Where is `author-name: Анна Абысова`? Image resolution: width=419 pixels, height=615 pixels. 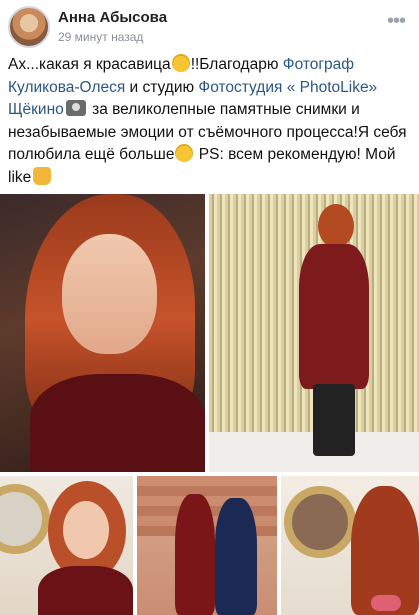
author-name: Анна Абысова is located at coordinates (112, 17).